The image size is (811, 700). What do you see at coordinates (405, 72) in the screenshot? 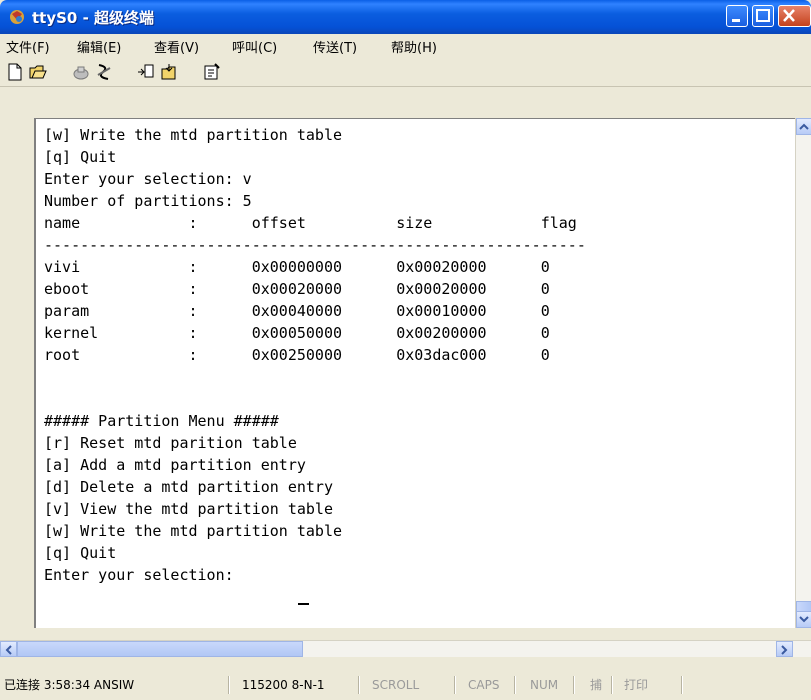
I see `toolbar` at bounding box center [405, 72].